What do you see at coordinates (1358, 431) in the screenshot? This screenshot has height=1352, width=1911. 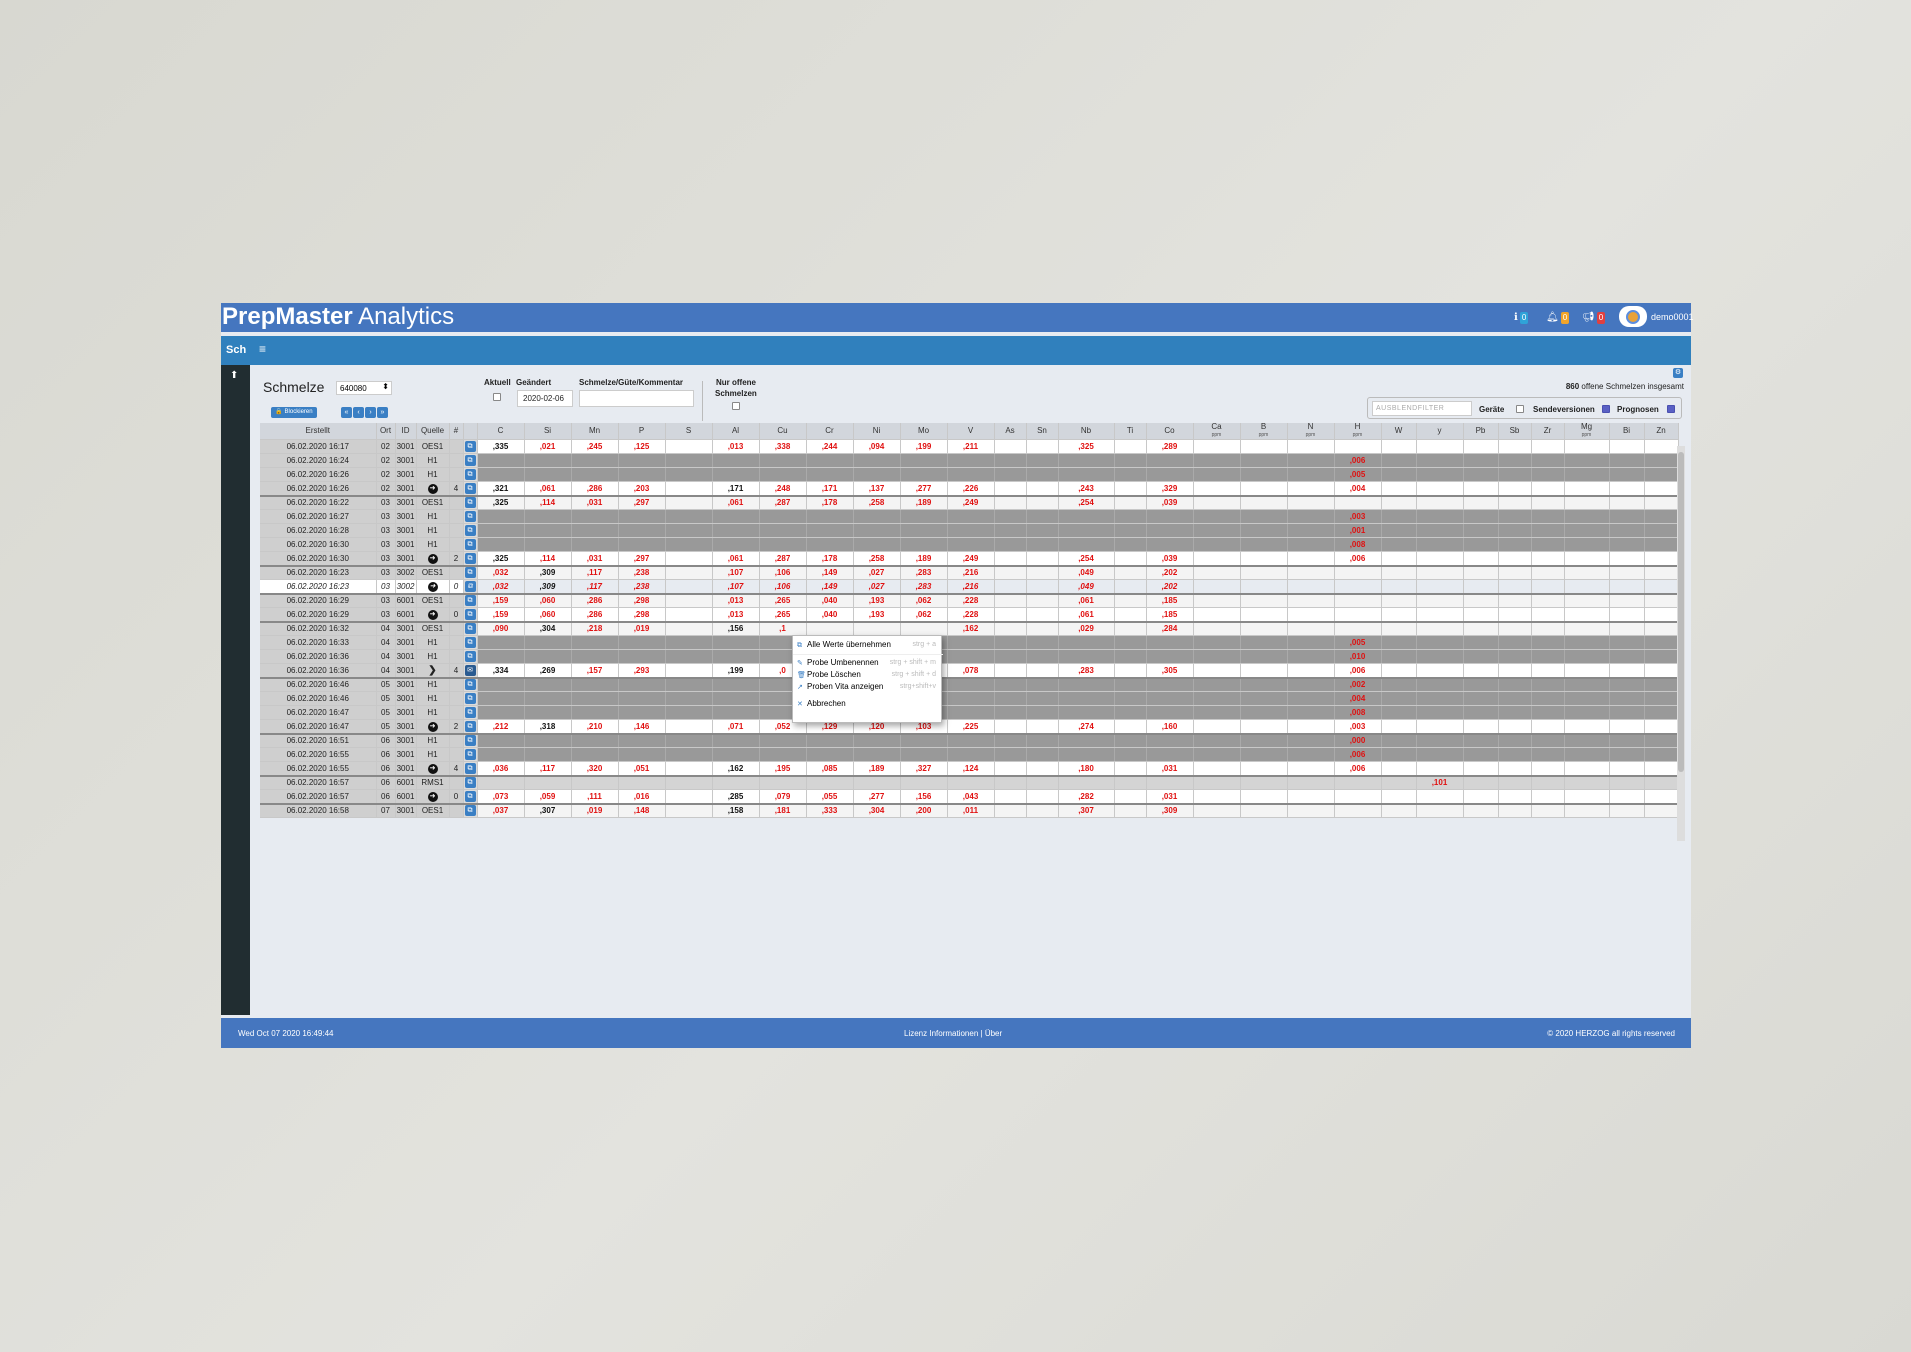 I see `column-header-h: Hppm` at bounding box center [1358, 431].